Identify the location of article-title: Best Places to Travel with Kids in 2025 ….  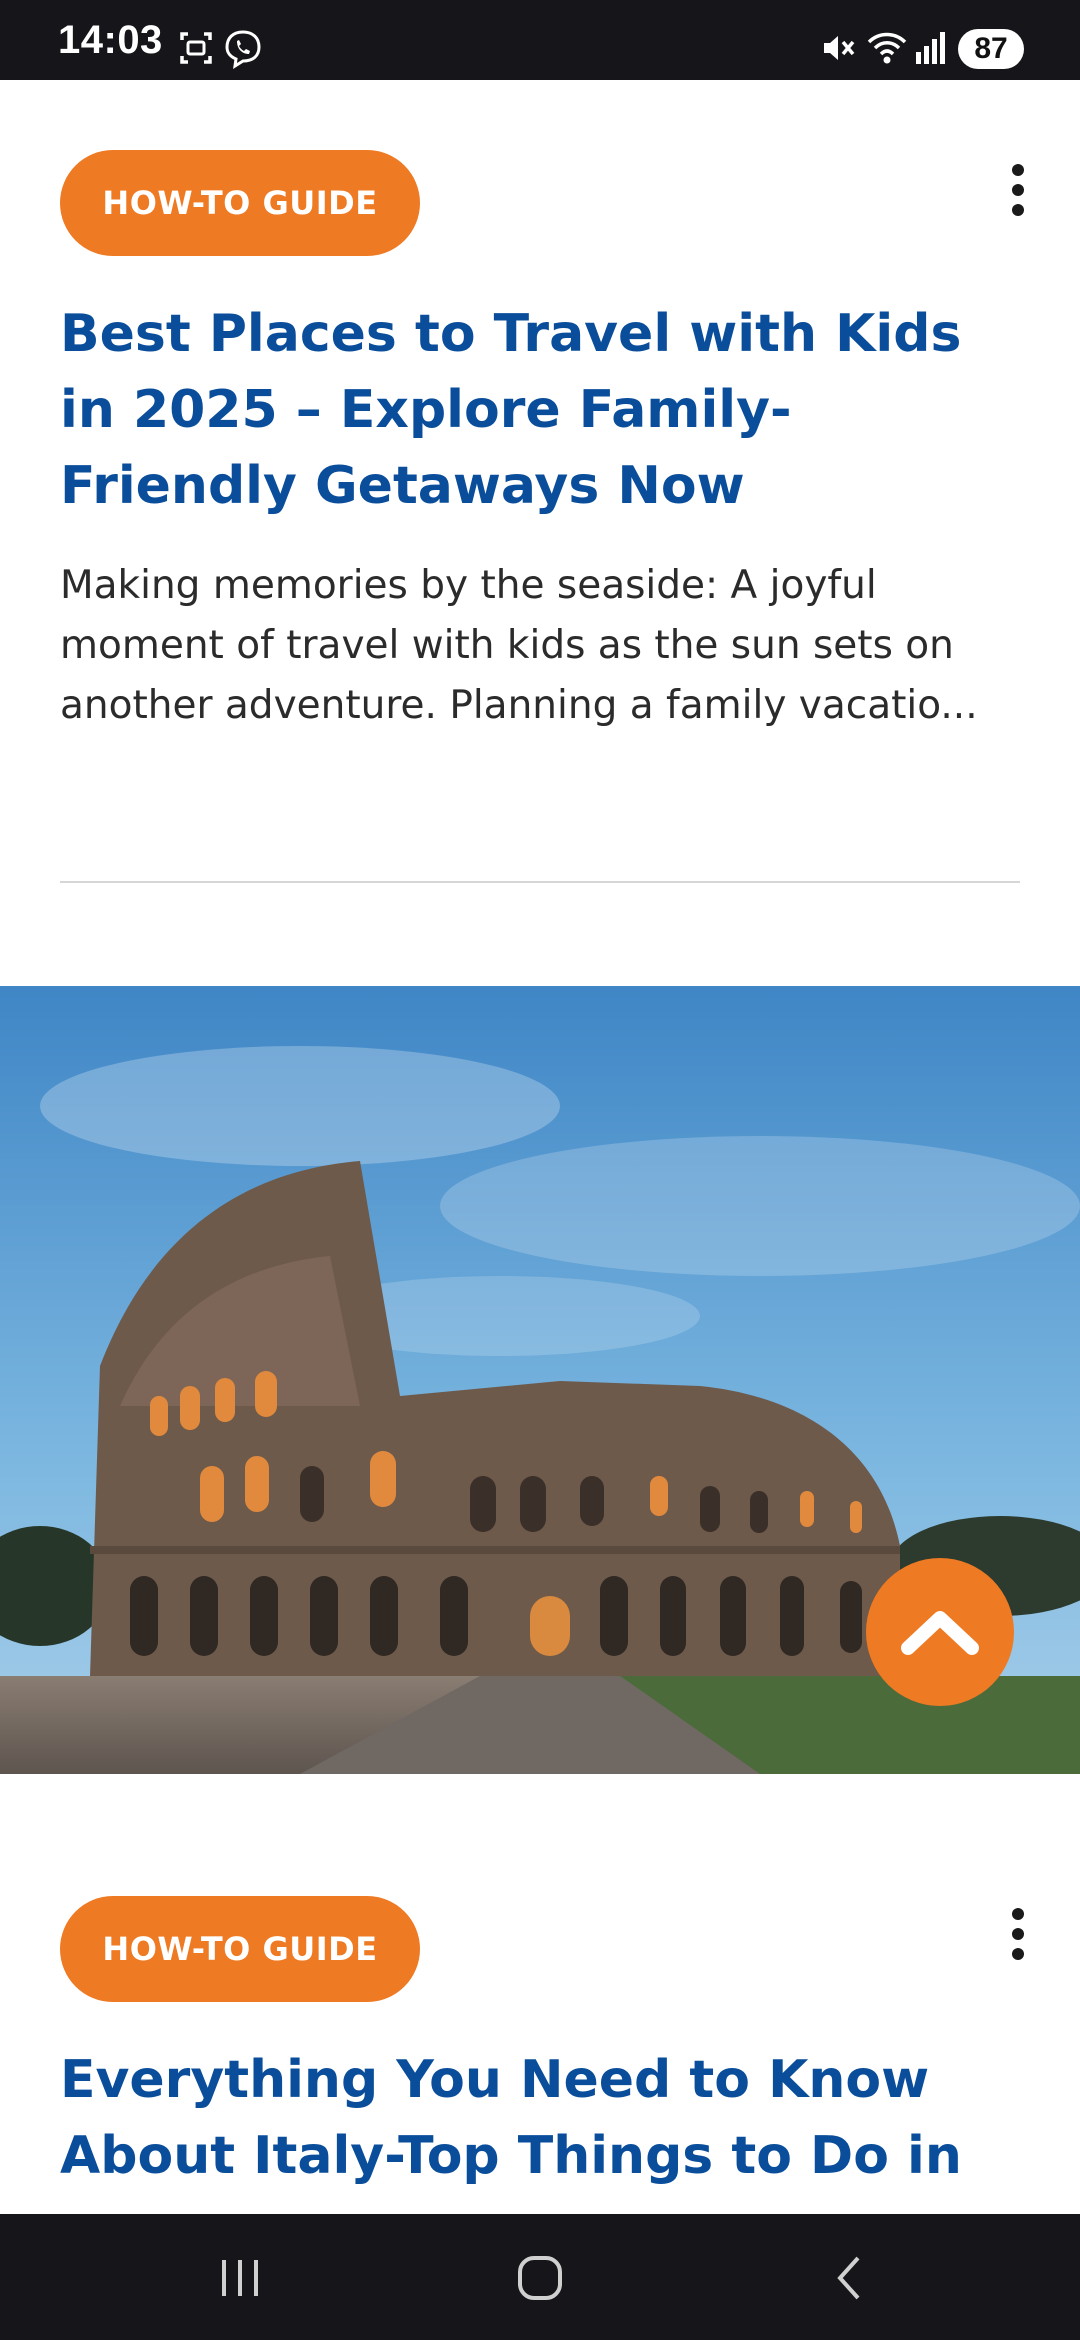
(525, 410).